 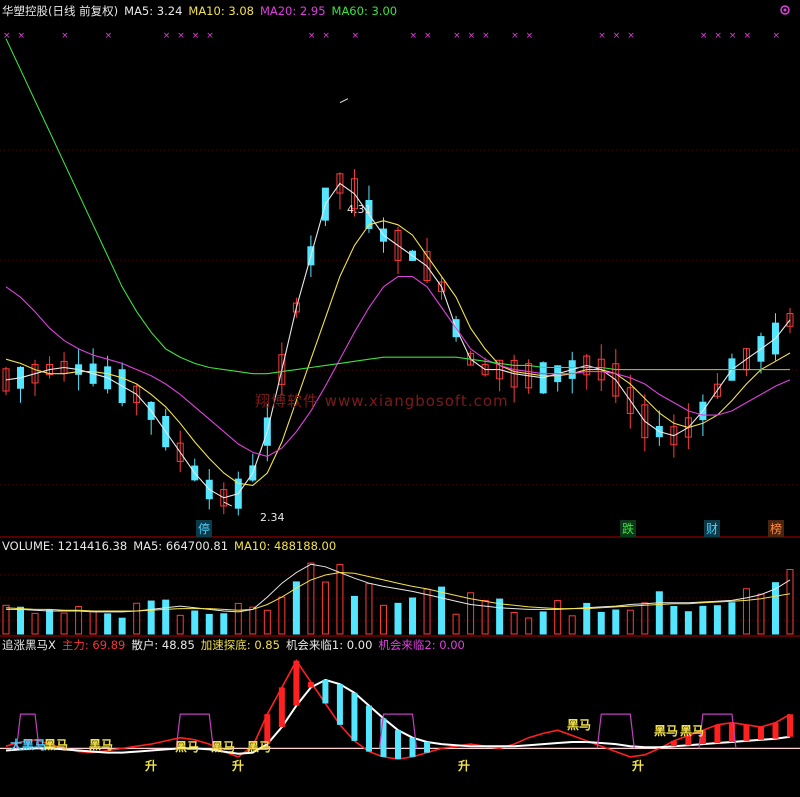 What do you see at coordinates (240, 645) in the screenshot?
I see `accel-readout: 加速探底: 0.85` at bounding box center [240, 645].